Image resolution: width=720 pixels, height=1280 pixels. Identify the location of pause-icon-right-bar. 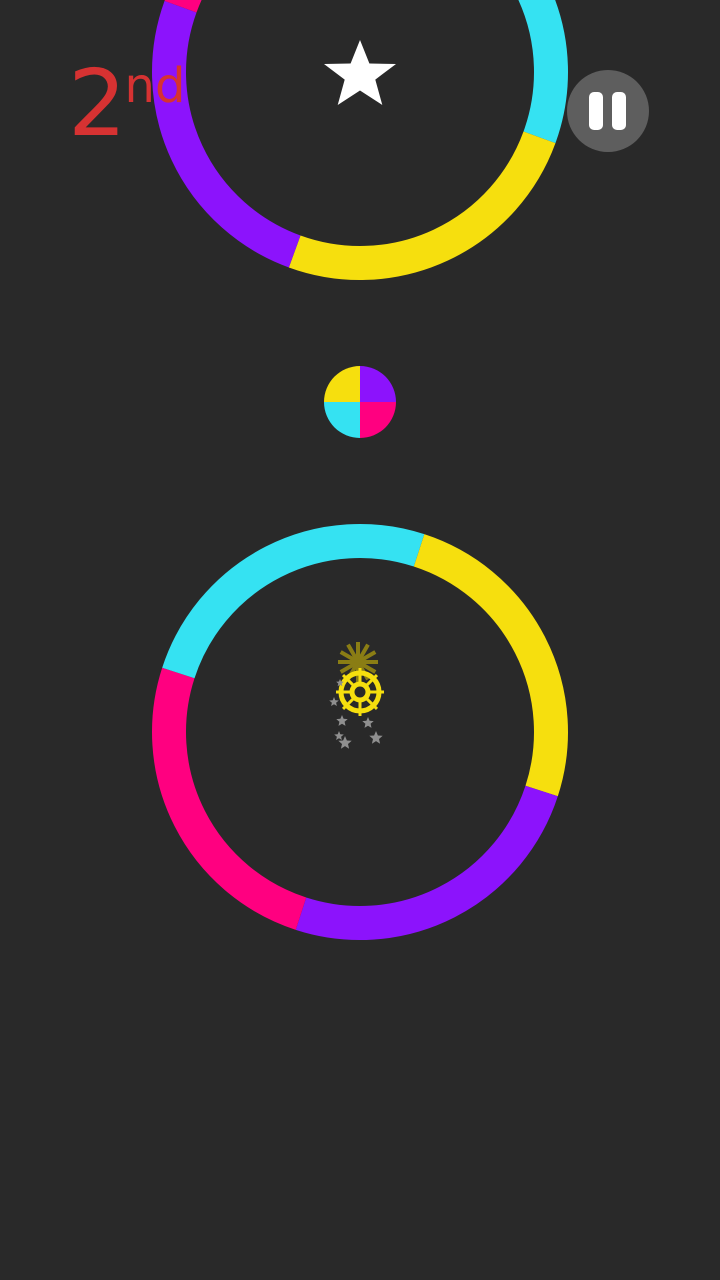
(619, 111).